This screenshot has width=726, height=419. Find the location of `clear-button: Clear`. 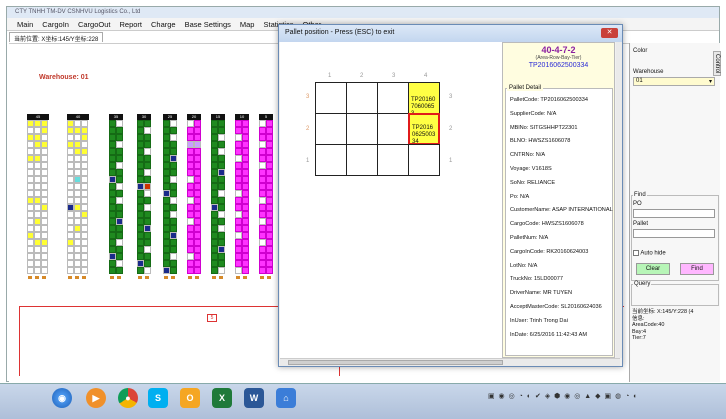

clear-button: Clear is located at coordinates (653, 269).